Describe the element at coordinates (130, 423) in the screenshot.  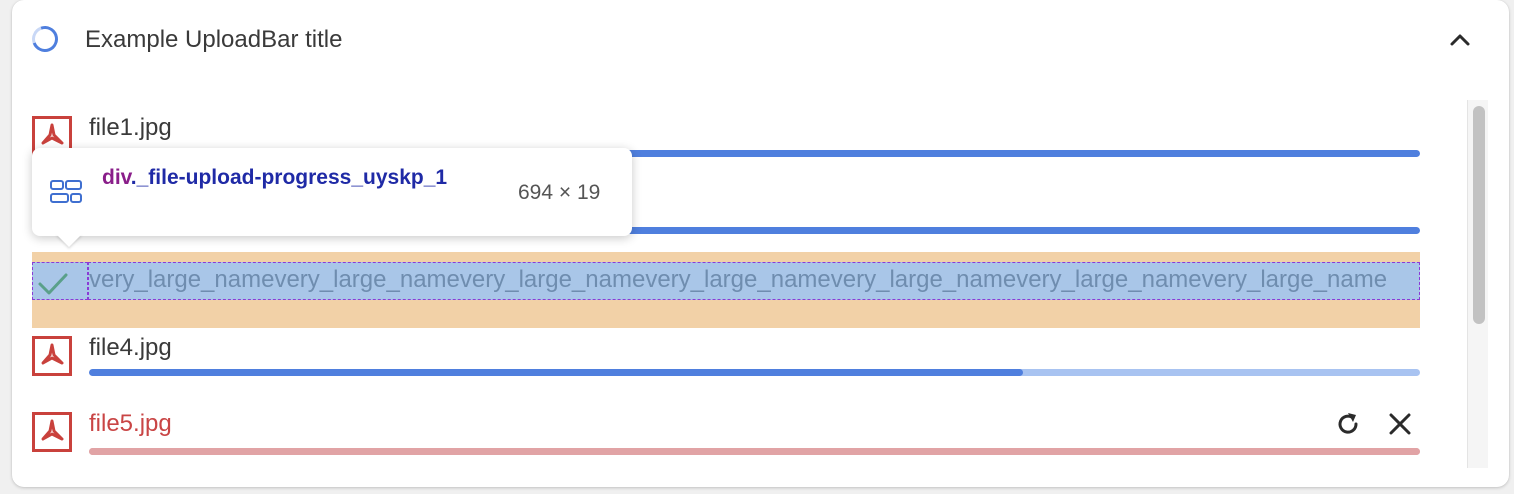
I see `file-name: file5.jpg` at that location.